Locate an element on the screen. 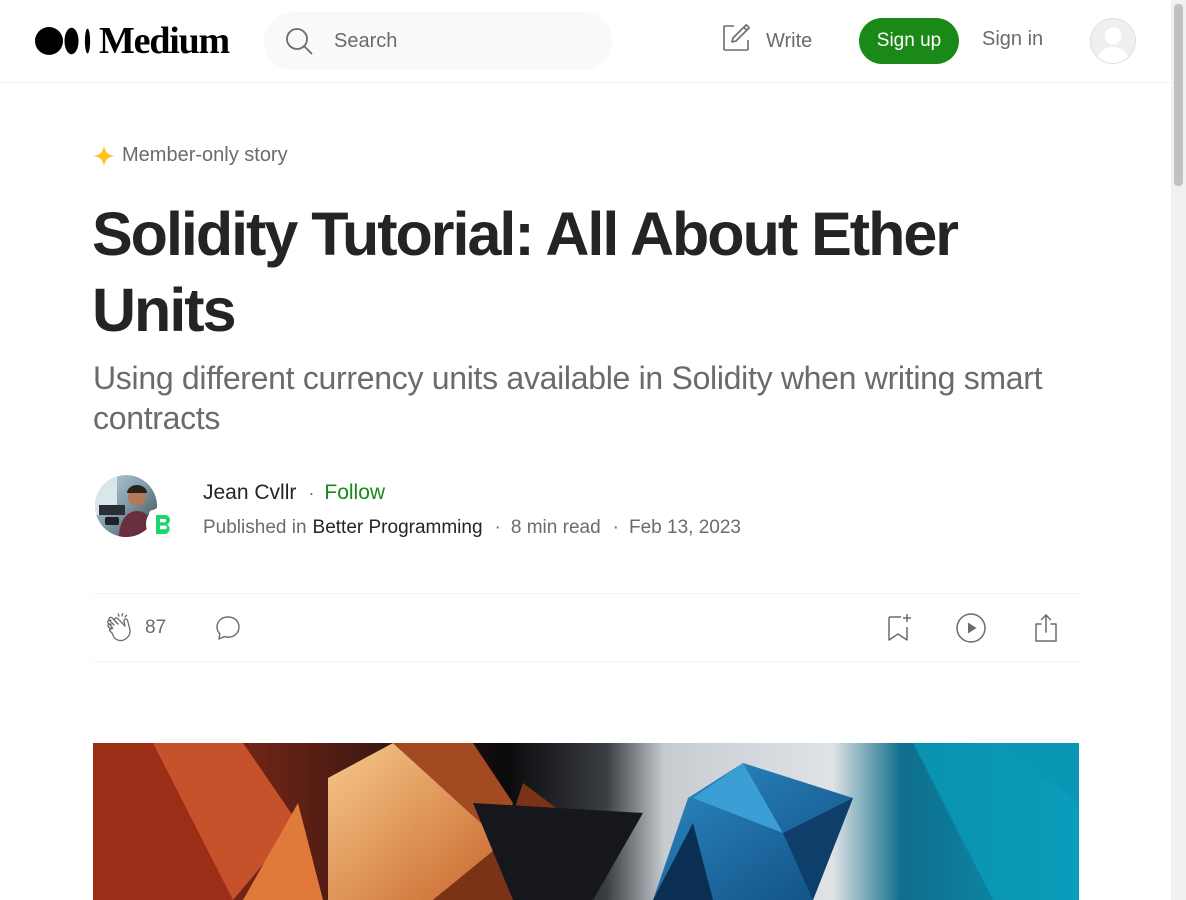 This screenshot has height=900, width=1186. read-time: 8 min read is located at coordinates (555, 527).